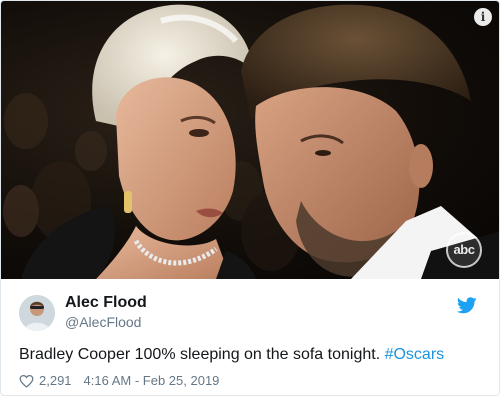 The image size is (503, 396). I want to click on heart-icon, so click(26, 381).